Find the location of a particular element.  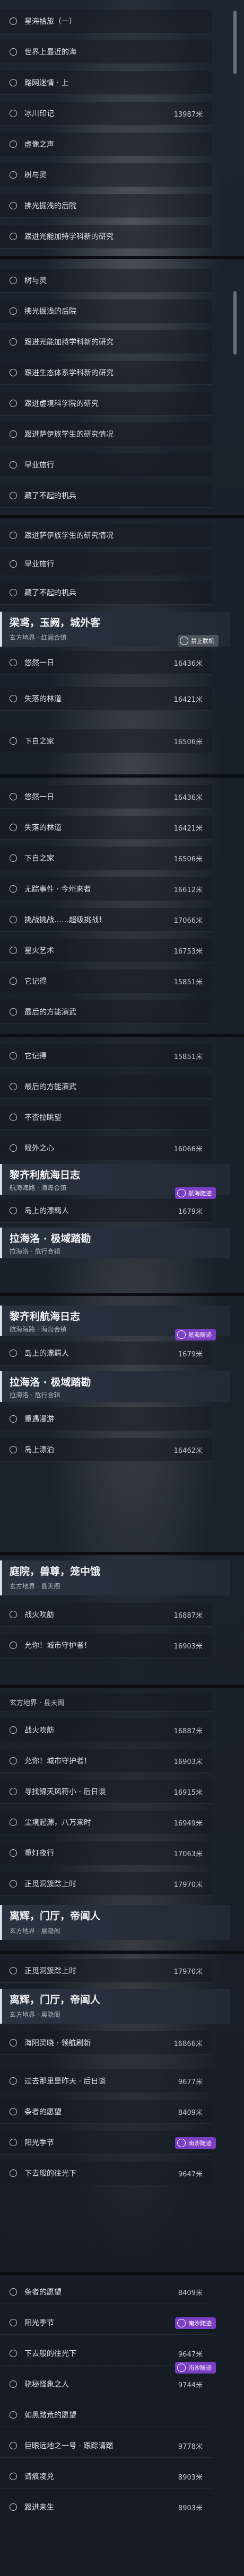

quest-row: 重遇漫游 is located at coordinates (106, 1419).